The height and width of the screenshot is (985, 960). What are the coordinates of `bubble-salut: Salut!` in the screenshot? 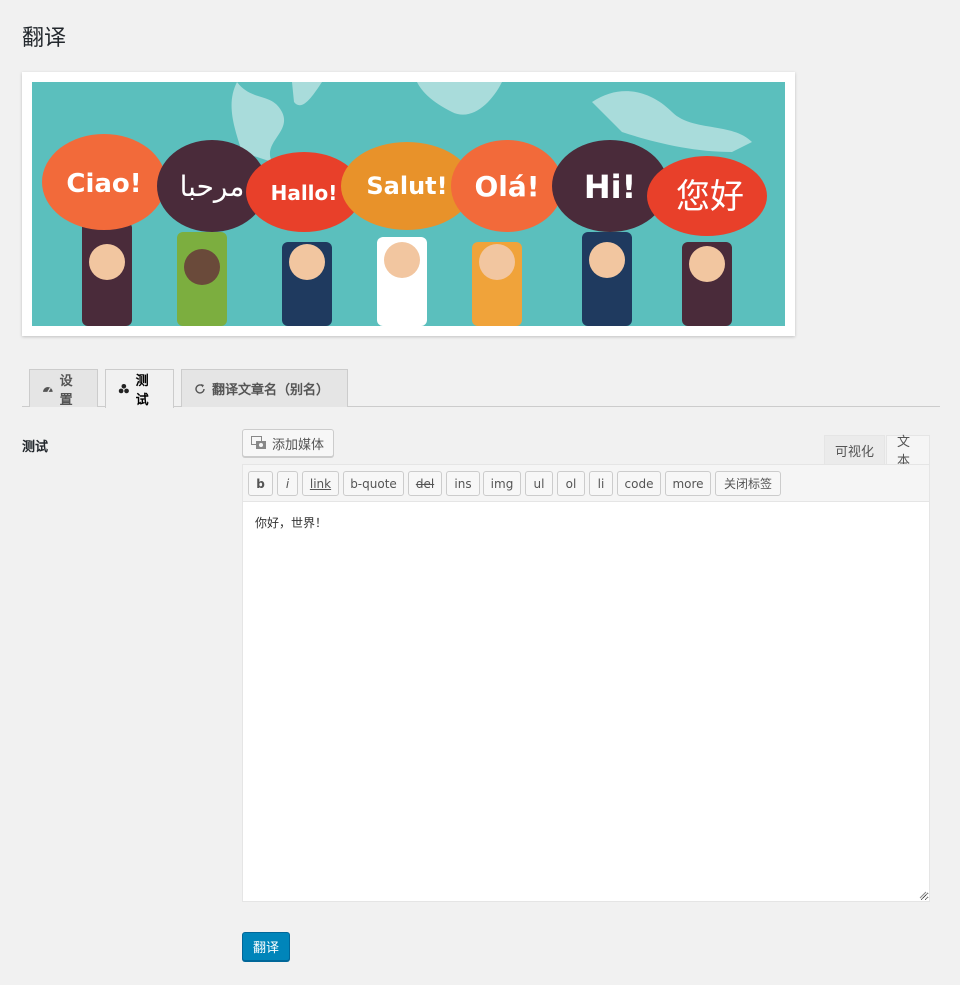 It's located at (406, 186).